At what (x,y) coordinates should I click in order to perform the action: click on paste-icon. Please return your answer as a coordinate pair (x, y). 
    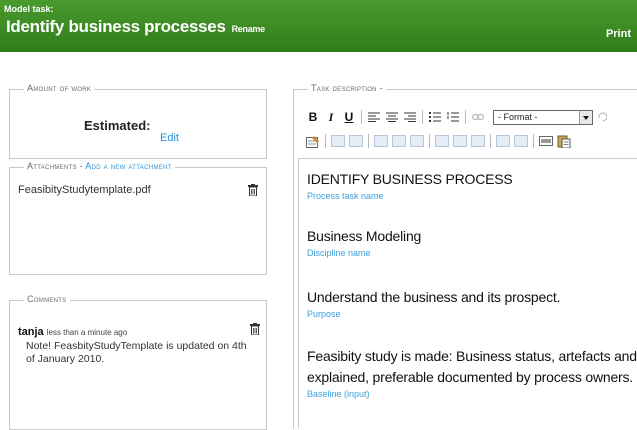
    Looking at the image, I should click on (564, 141).